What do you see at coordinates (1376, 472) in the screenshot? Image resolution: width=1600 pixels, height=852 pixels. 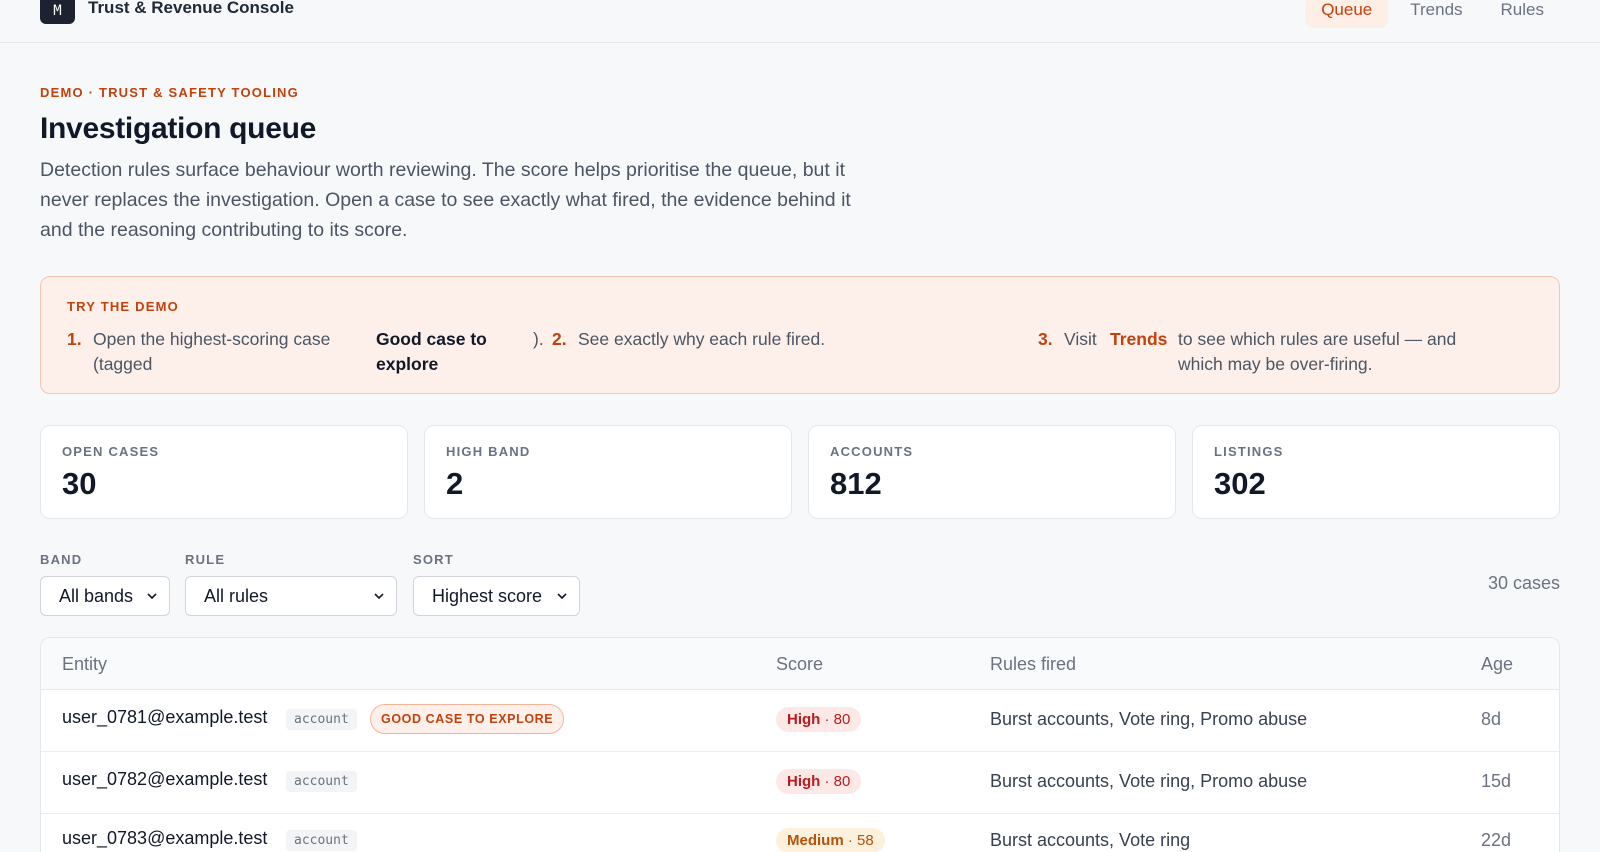 I see `stat-card-listings: LISTINGS 302` at bounding box center [1376, 472].